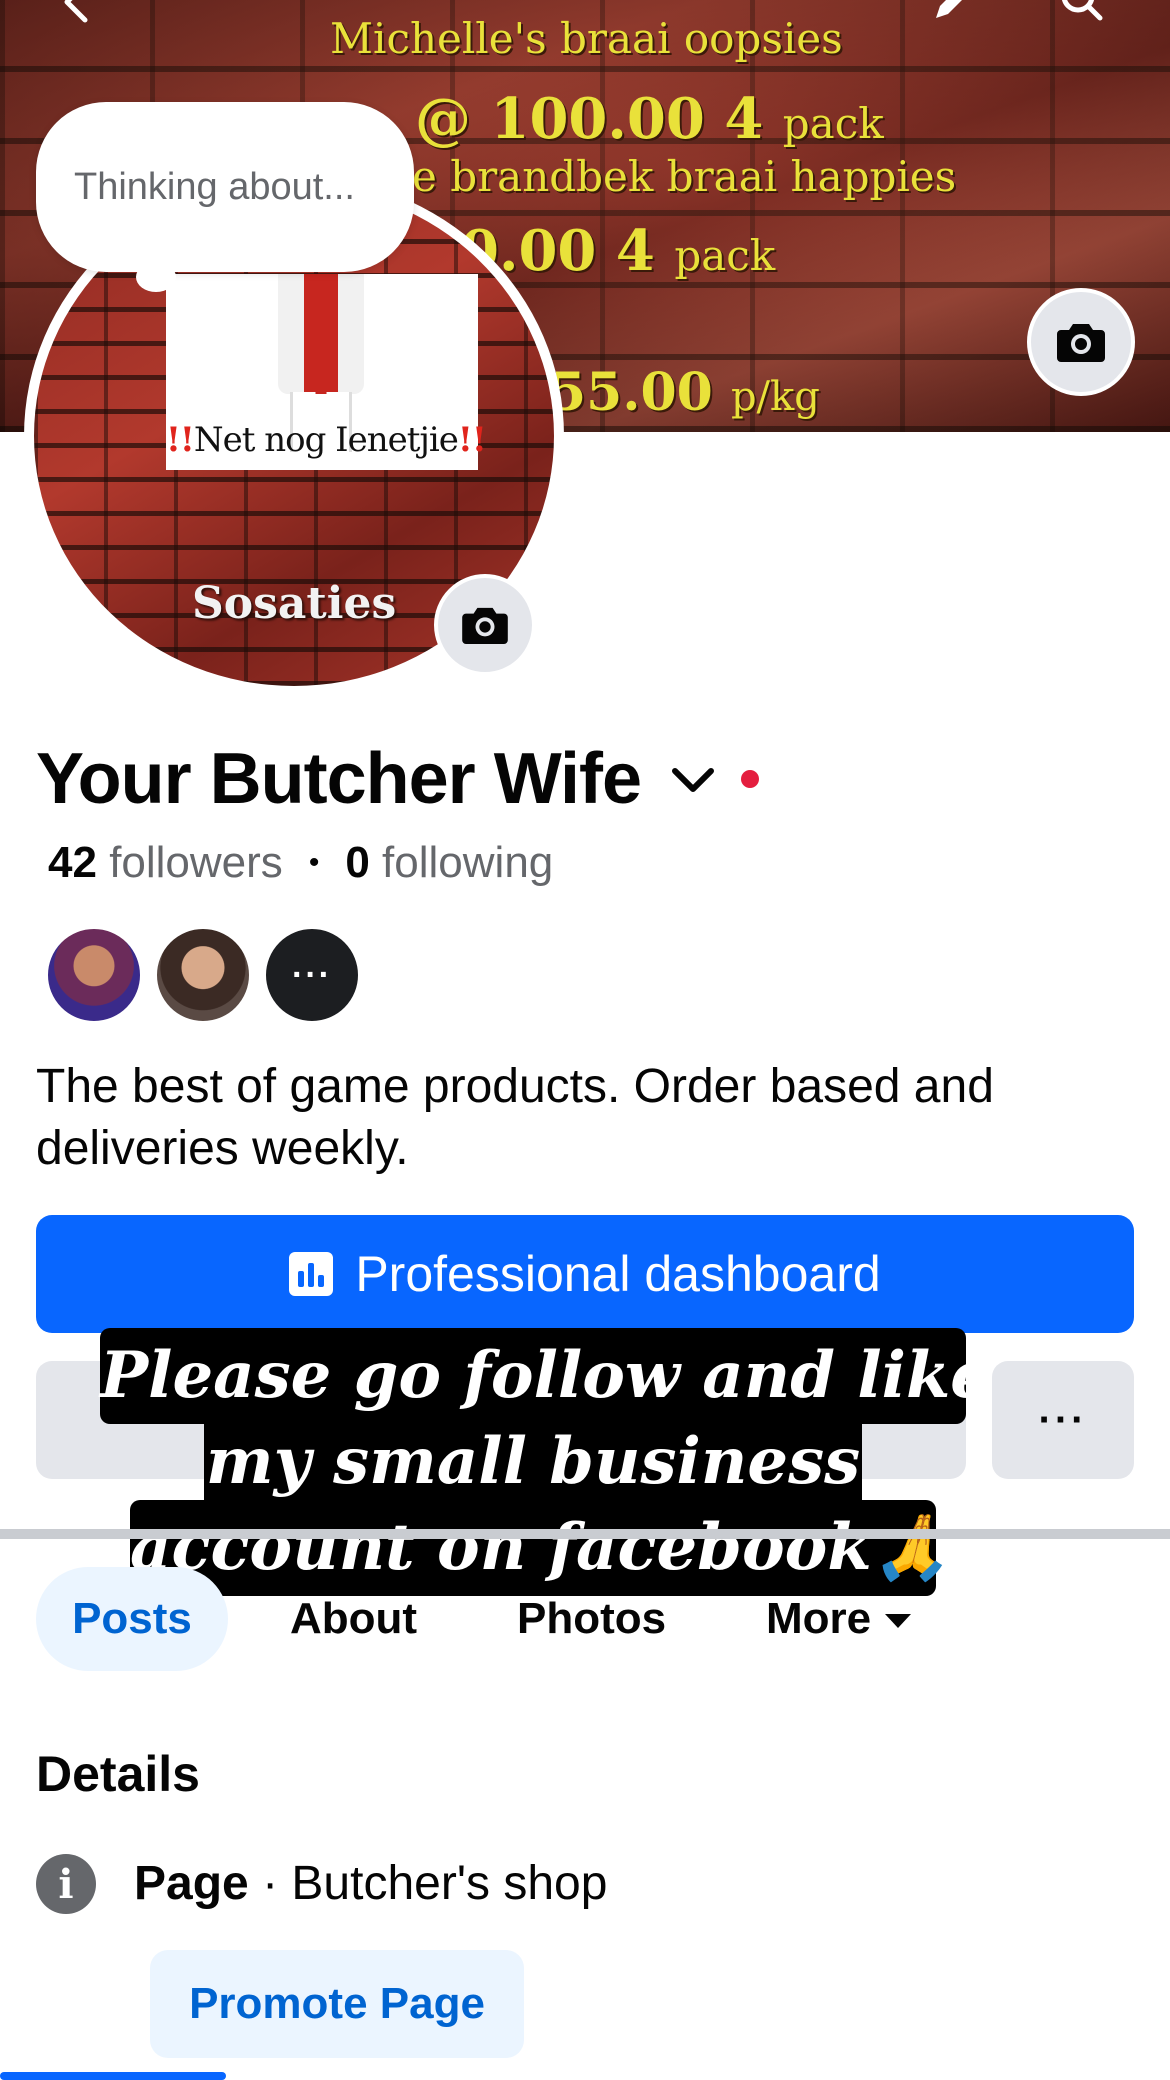 This screenshot has width=1170, height=2080. Describe the element at coordinates (321, 334) in the screenshot. I see `butcher-figure` at that location.